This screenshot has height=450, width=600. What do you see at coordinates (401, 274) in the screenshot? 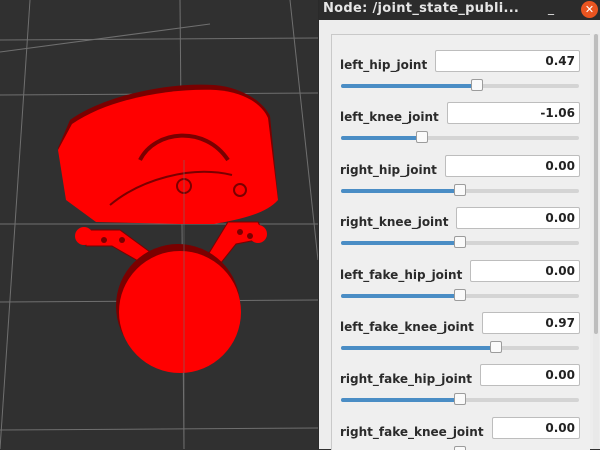
I see `joint-label: left_fake_hip_joint` at bounding box center [401, 274].